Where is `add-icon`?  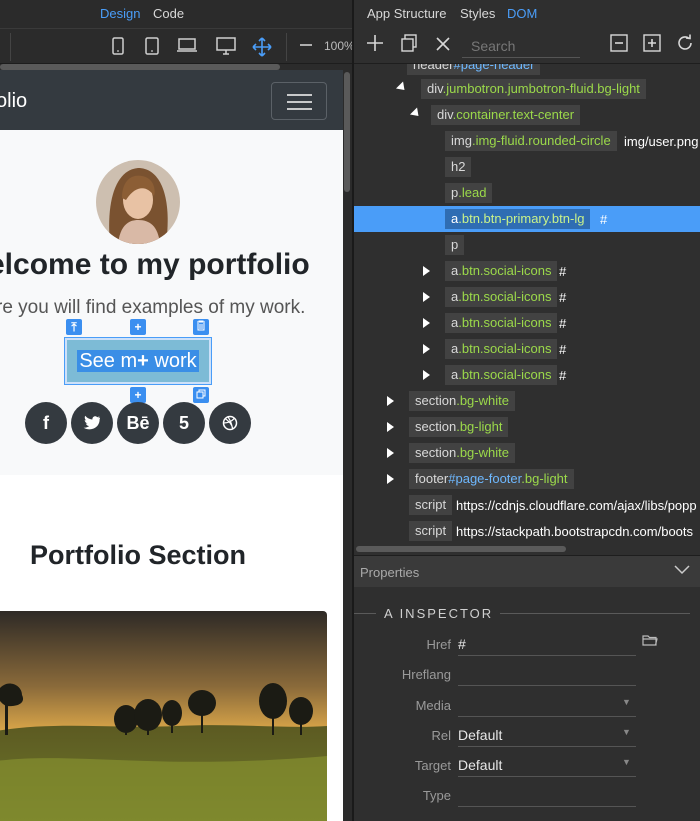 add-icon is located at coordinates (375, 46).